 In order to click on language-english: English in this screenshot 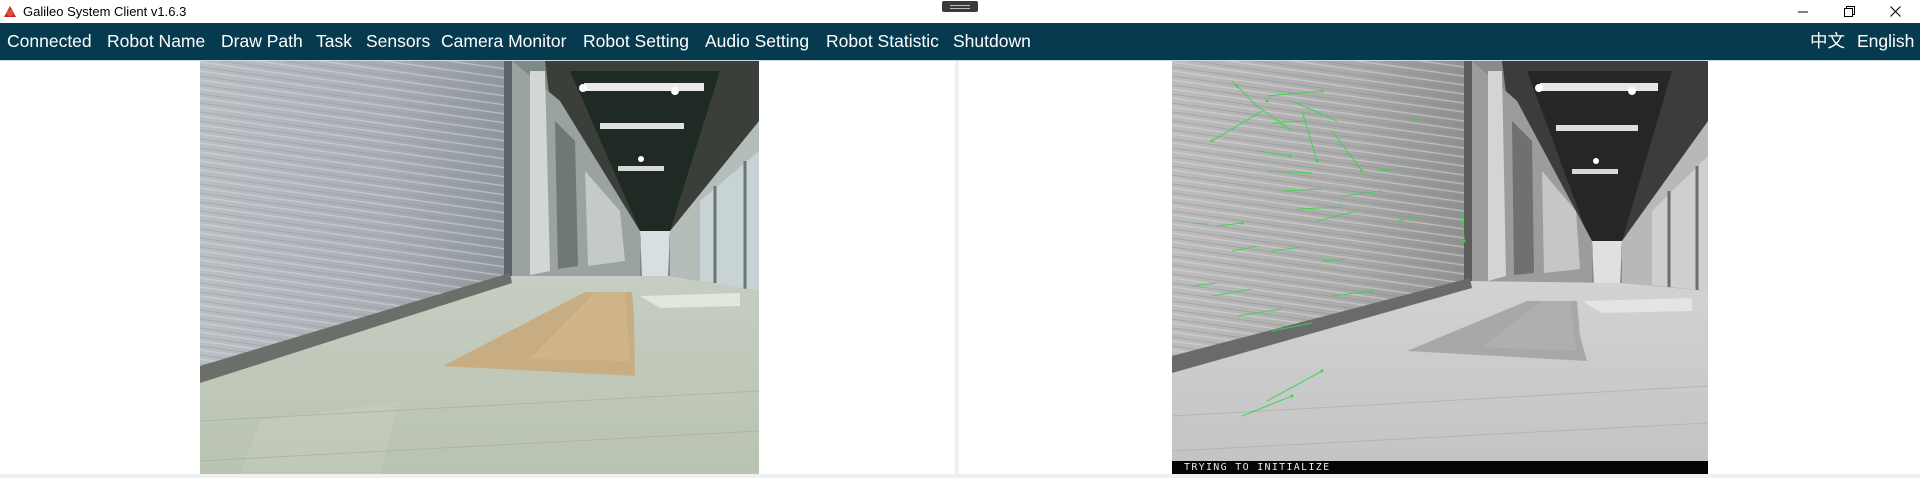, I will do `click(1885, 41)`.